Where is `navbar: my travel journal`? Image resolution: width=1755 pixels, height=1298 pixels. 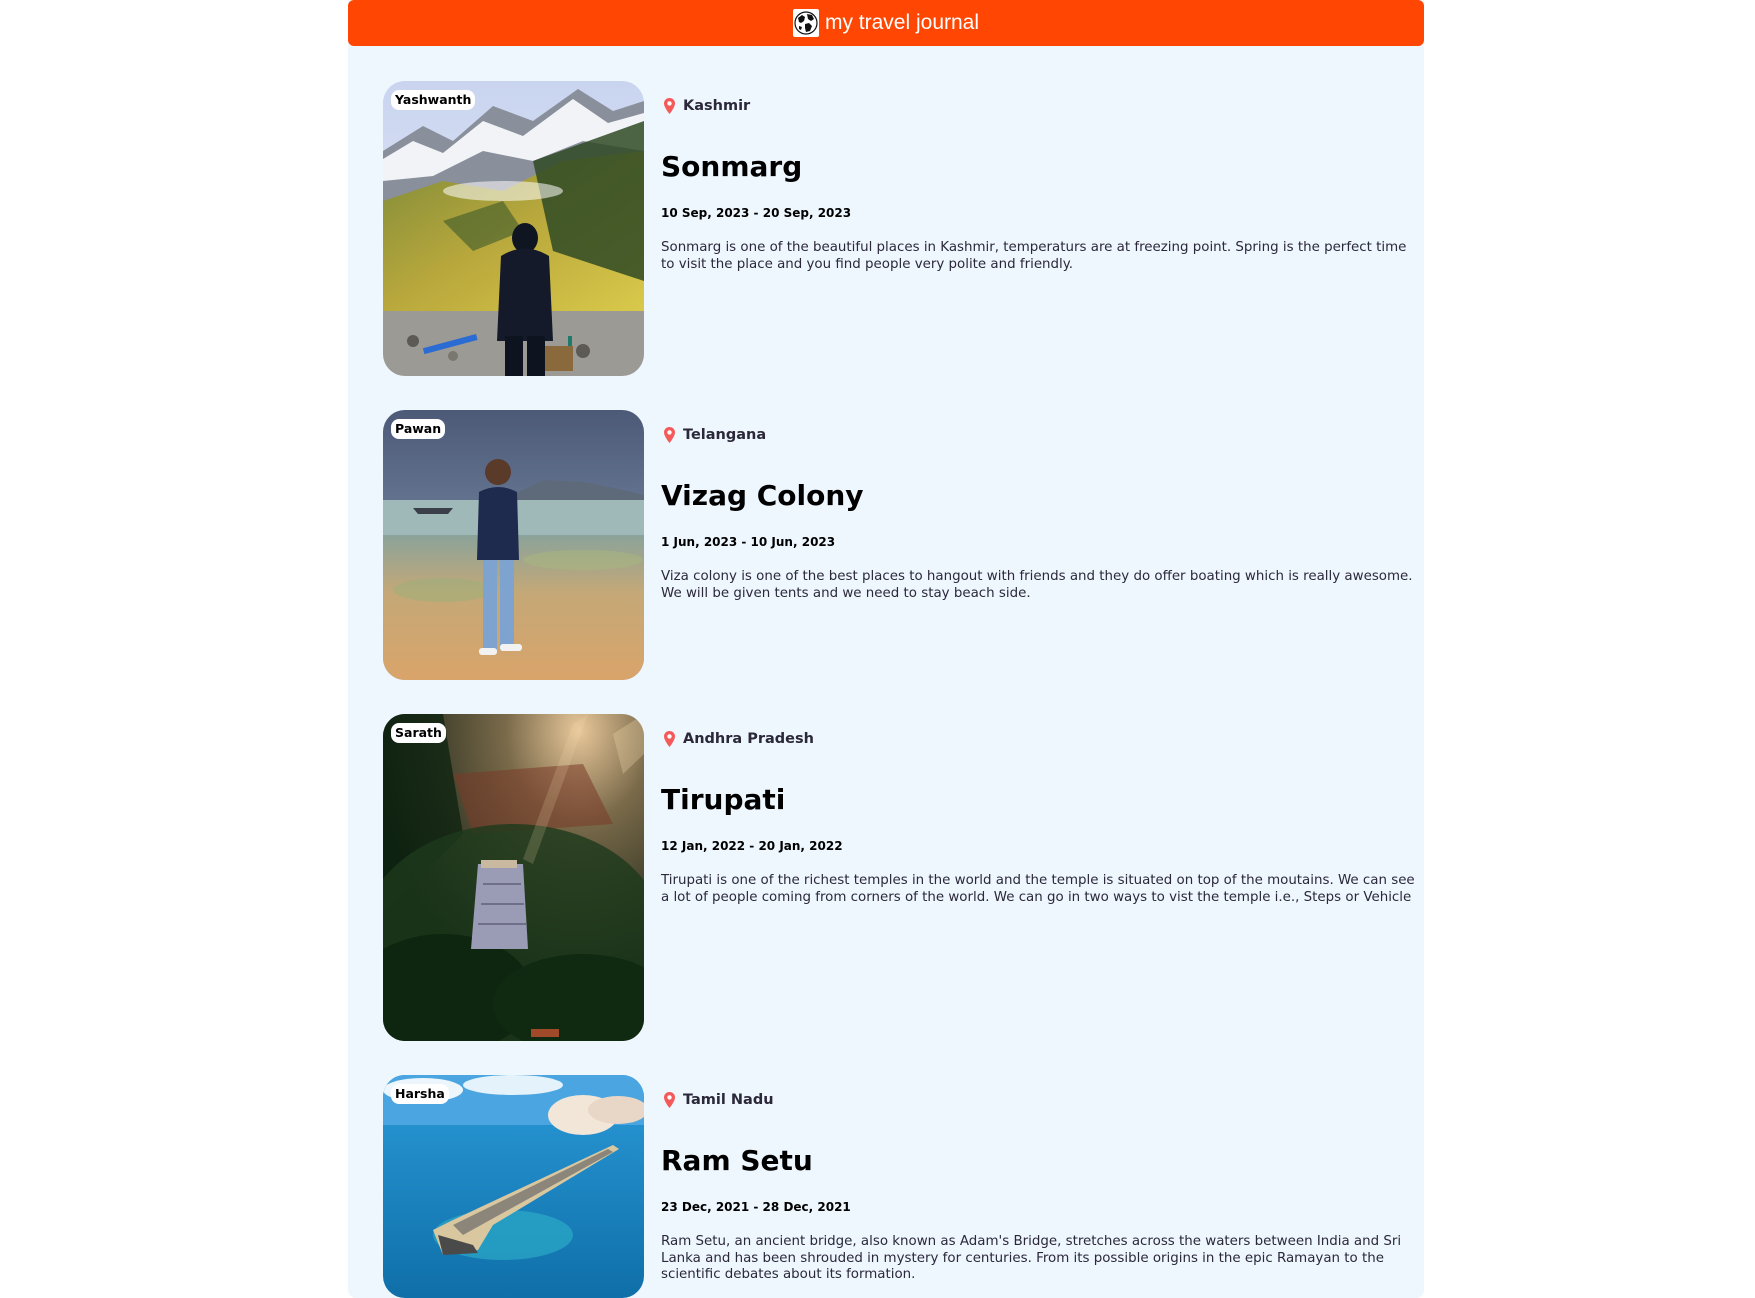
navbar: my travel journal is located at coordinates (886, 23).